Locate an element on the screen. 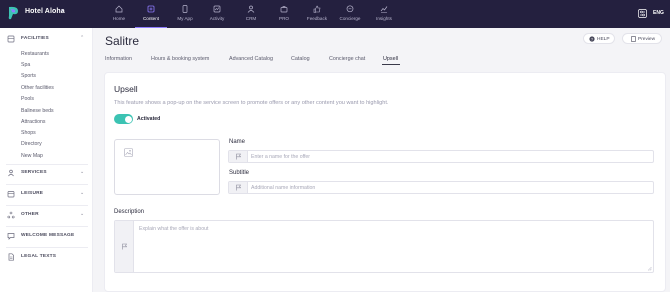  chevron-up-icon: ⌃ is located at coordinates (82, 38).